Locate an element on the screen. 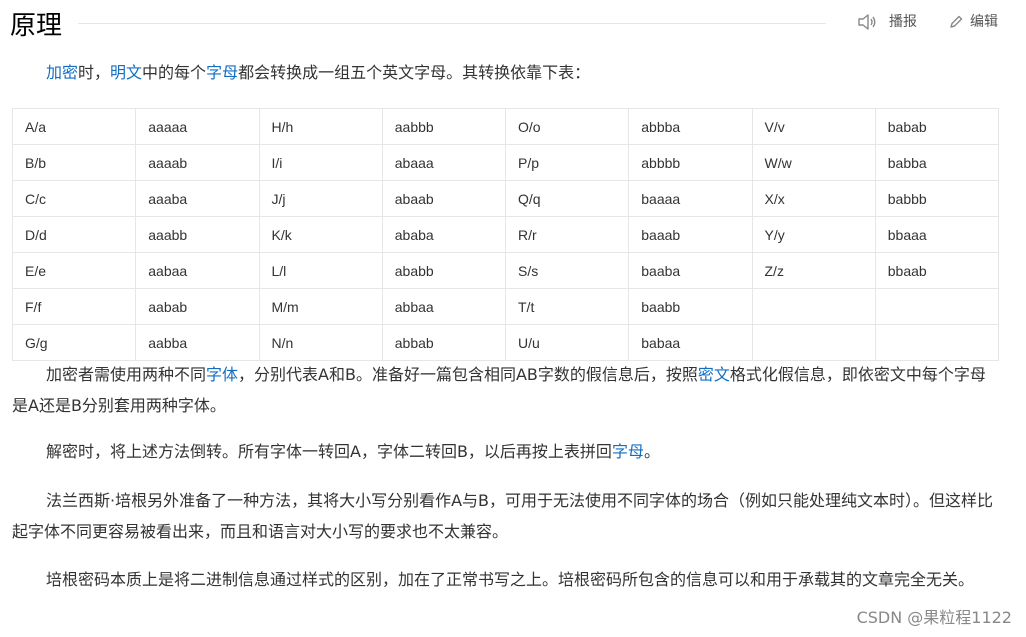 This screenshot has height=637, width=1026. table-row: F/f aabab M/m abbaa T/t baabb is located at coordinates (505, 306).